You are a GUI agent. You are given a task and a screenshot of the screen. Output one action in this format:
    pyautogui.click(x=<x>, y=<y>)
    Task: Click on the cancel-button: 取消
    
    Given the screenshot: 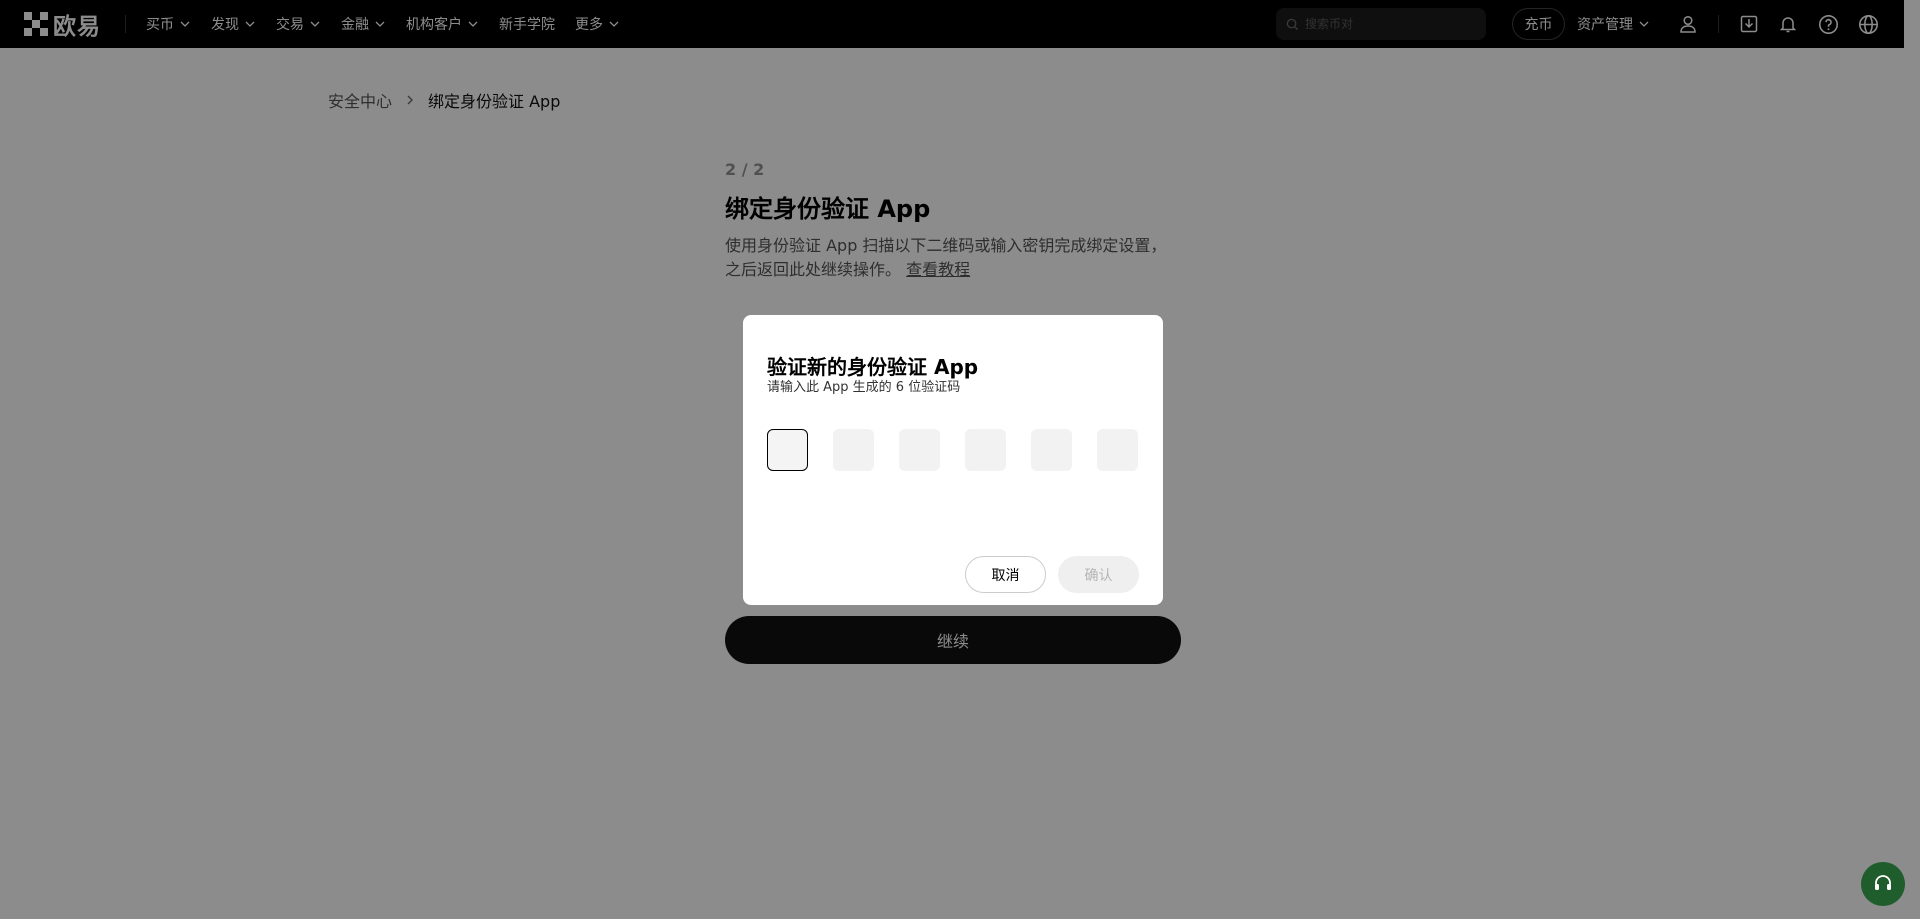 What is the action you would take?
    pyautogui.click(x=1005, y=574)
    